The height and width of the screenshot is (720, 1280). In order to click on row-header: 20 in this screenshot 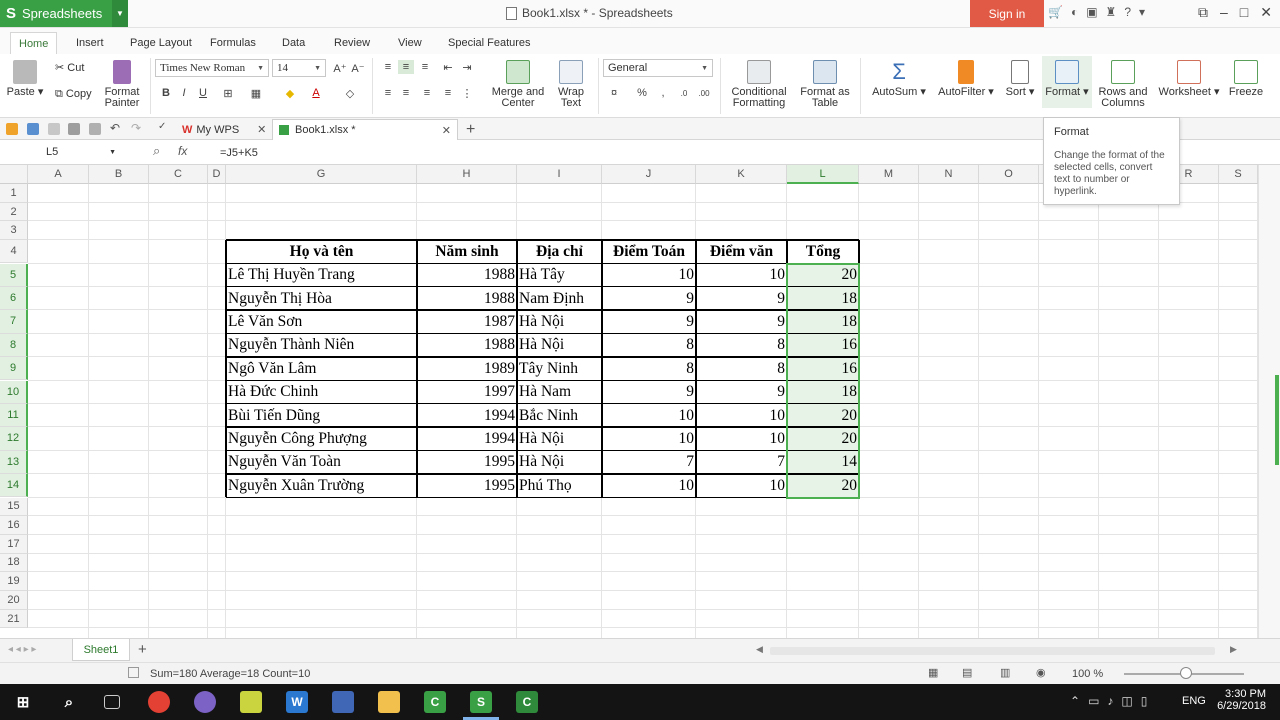, I will do `click(14, 600)`.